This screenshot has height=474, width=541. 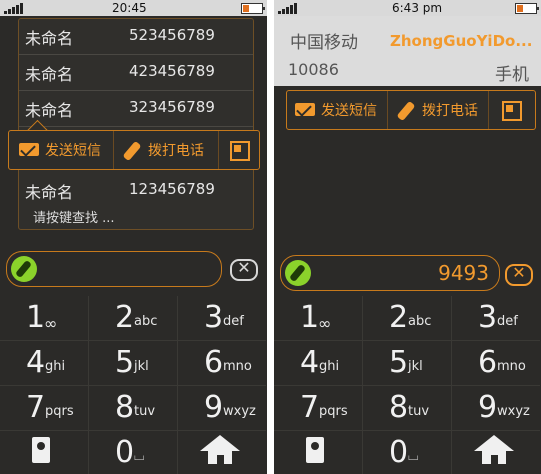 I want to click on status-bar: 20:45, so click(x=133, y=8).